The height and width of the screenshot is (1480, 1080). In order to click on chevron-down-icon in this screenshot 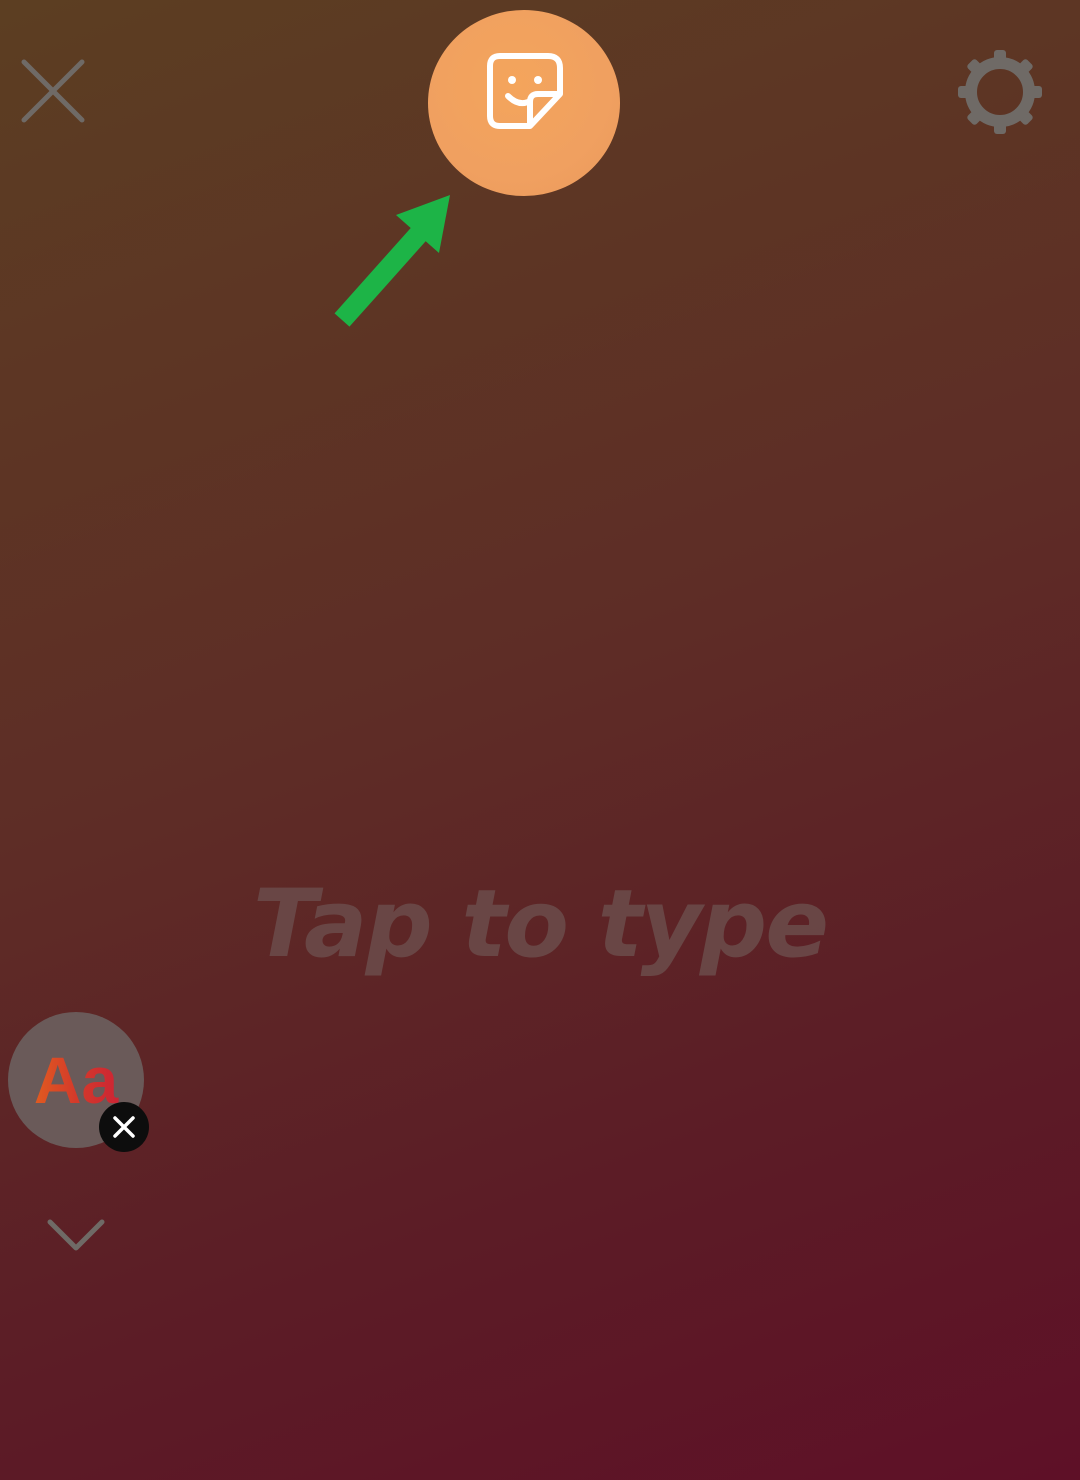, I will do `click(76, 1235)`.